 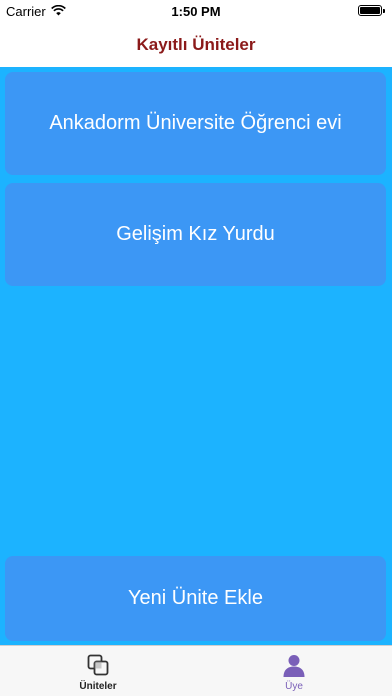 I want to click on tab-units: Üniteler, so click(x=98, y=671).